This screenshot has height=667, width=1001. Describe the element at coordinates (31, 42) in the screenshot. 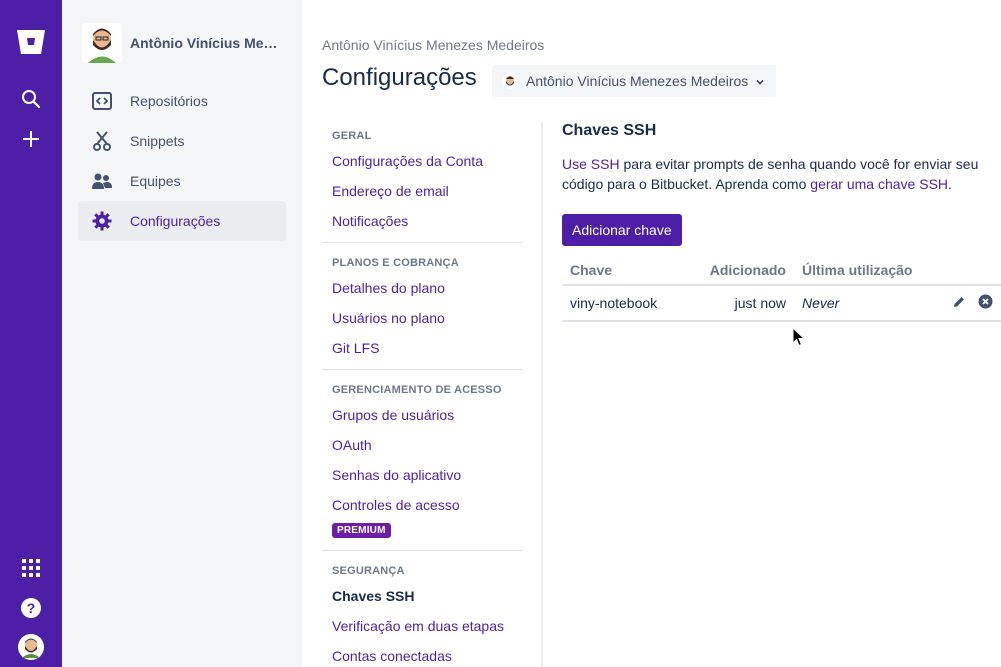

I see `bitbucket-logo-icon` at that location.